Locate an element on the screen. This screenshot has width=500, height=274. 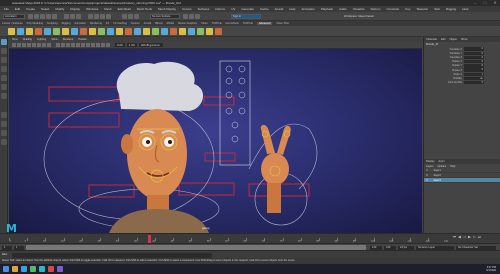
menu-modify: Modify is located at coordinates (59, 9).